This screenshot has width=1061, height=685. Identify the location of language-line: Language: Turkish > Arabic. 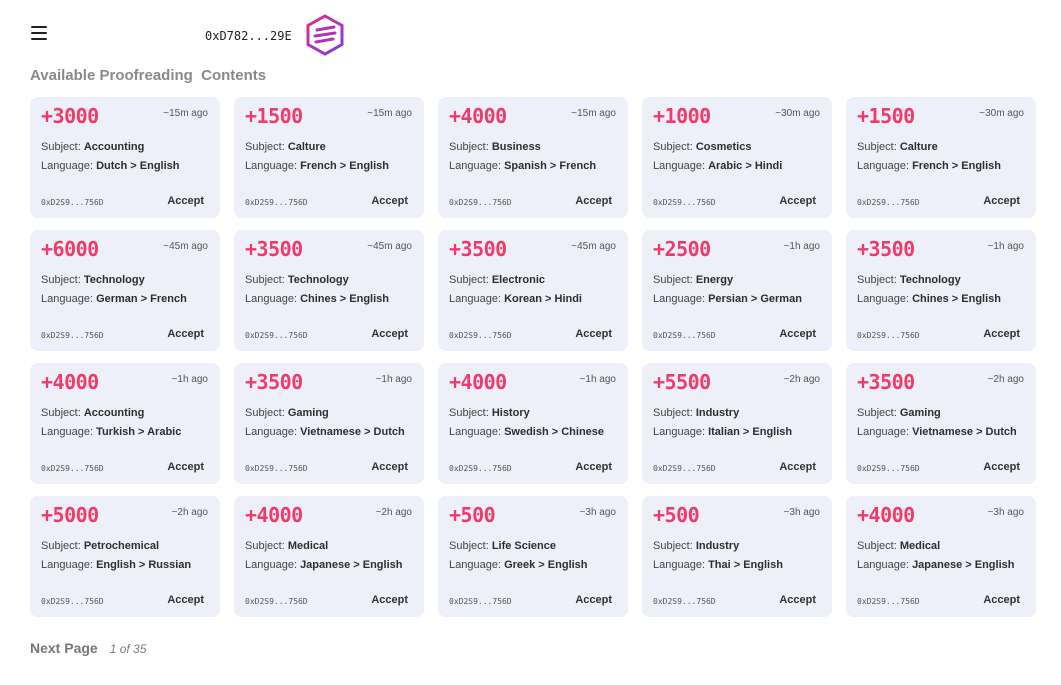
(111, 432).